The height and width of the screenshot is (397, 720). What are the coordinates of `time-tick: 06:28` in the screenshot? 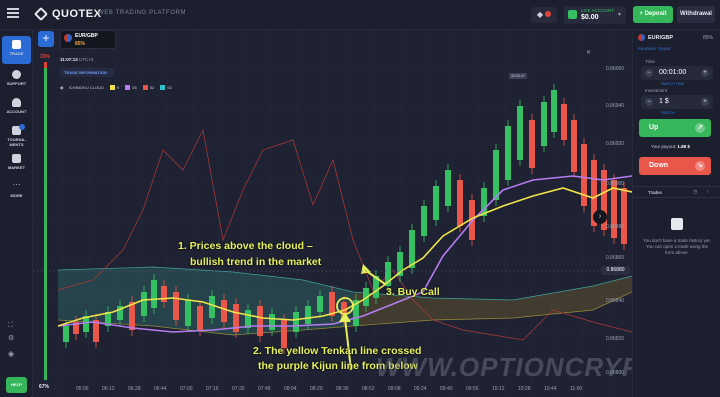 It's located at (134, 389).